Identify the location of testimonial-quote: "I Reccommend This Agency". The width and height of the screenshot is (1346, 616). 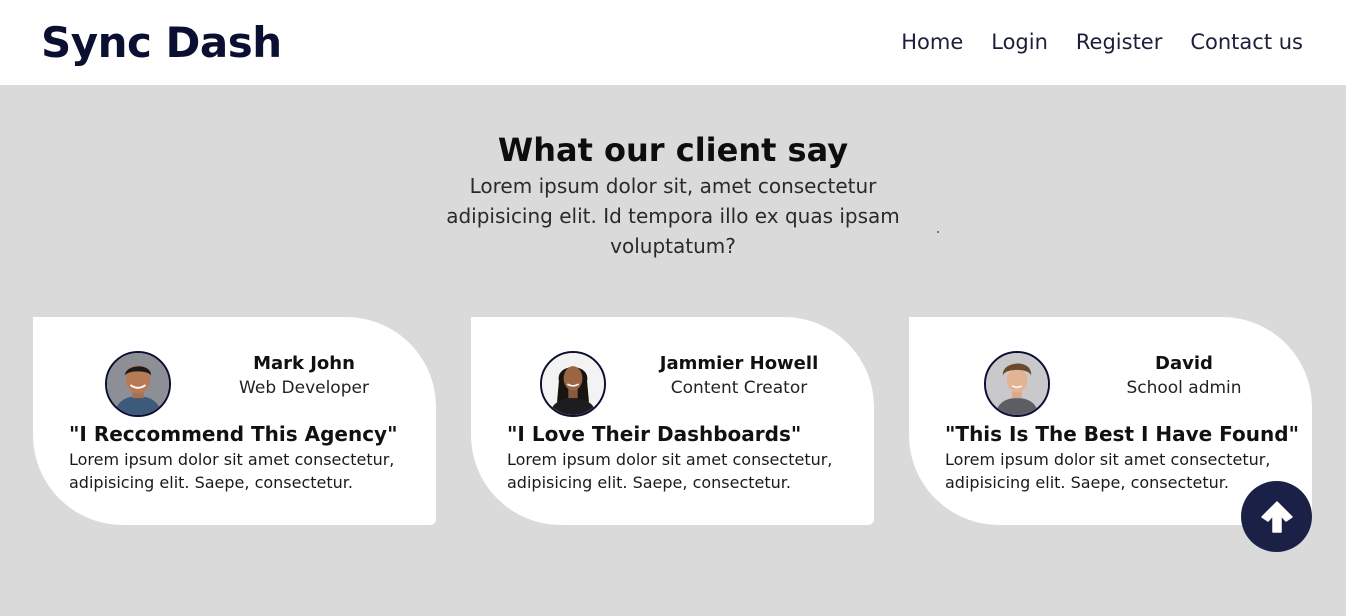
(233, 434).